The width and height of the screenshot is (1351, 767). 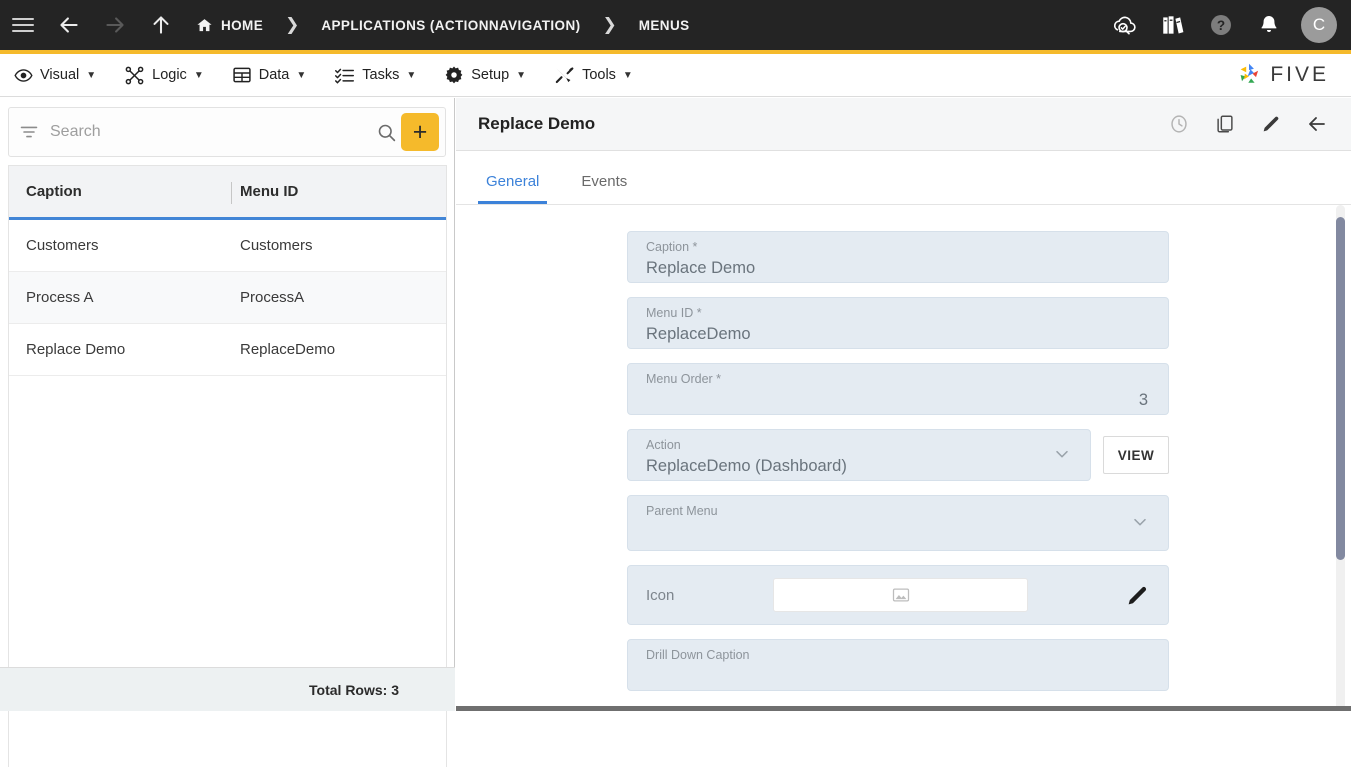 I want to click on documentation-button, so click(x=1173, y=25).